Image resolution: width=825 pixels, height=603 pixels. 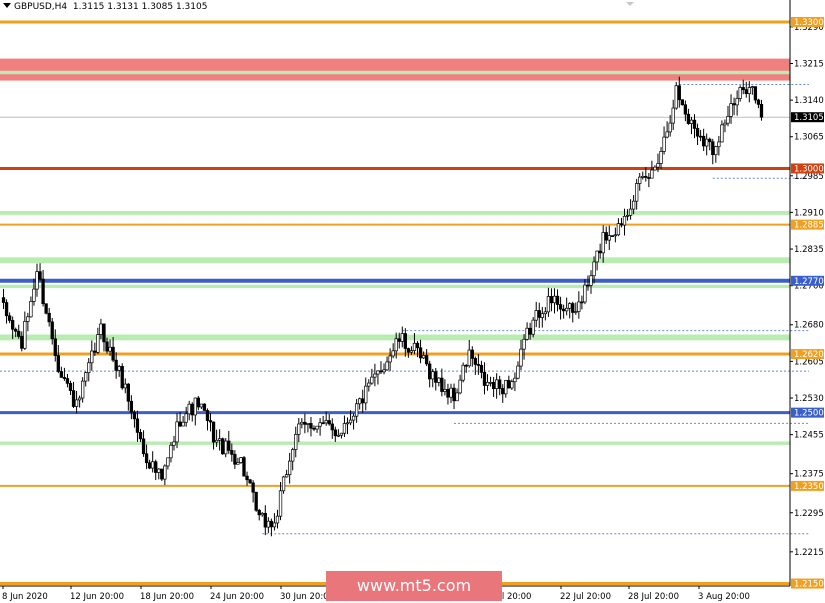 I want to click on y-tick-label: 1.2455, so click(x=809, y=436).